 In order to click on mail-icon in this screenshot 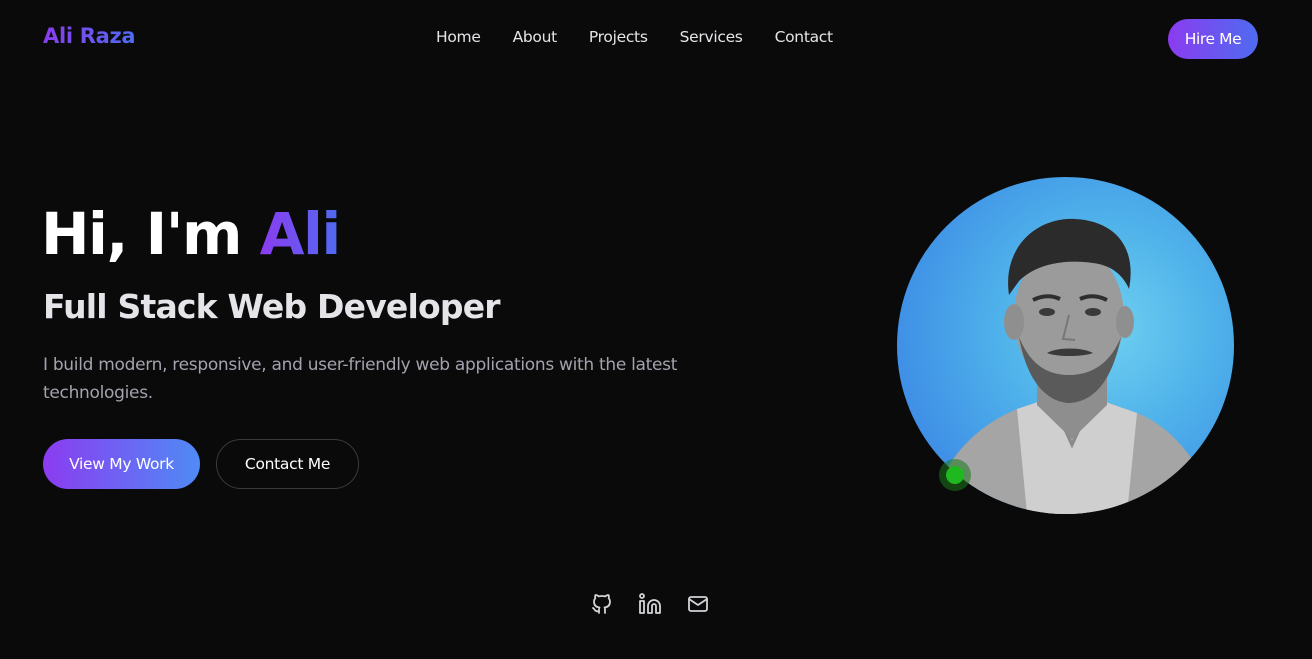, I will do `click(698, 604)`.